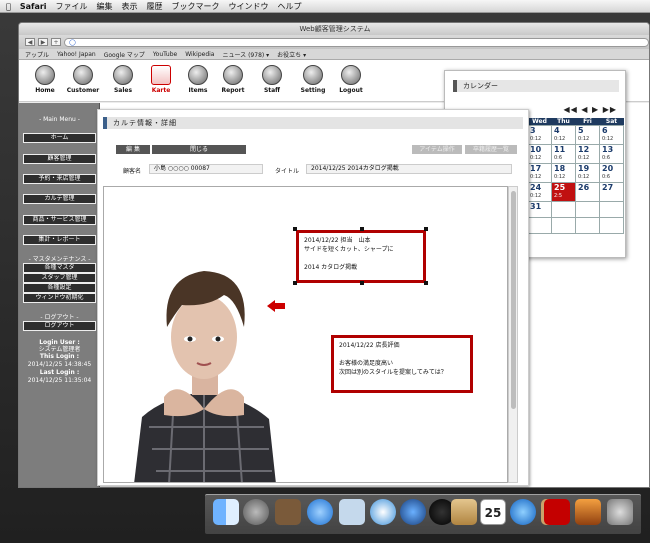 This screenshot has height=543, width=650. Describe the element at coordinates (563, 173) in the screenshot. I see `calendar-day-cell: 18 0:12` at that location.